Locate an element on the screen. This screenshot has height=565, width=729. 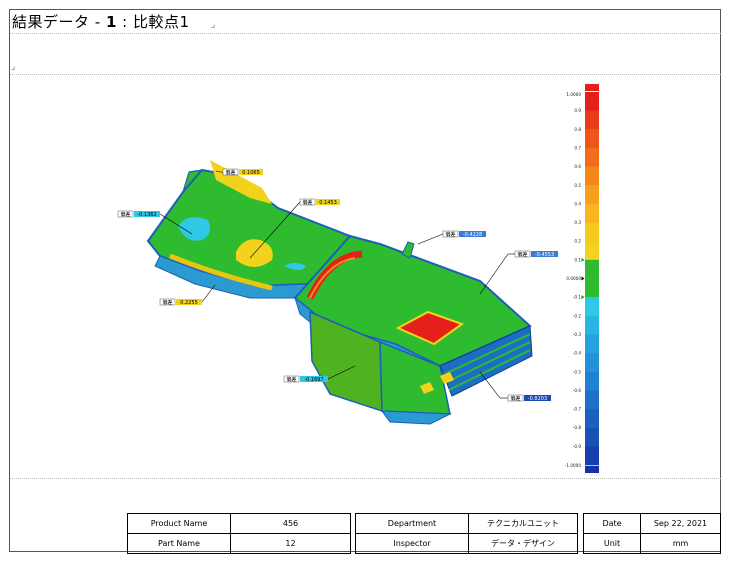
scale-tick-label: -0.7 is located at coordinates (577, 409).